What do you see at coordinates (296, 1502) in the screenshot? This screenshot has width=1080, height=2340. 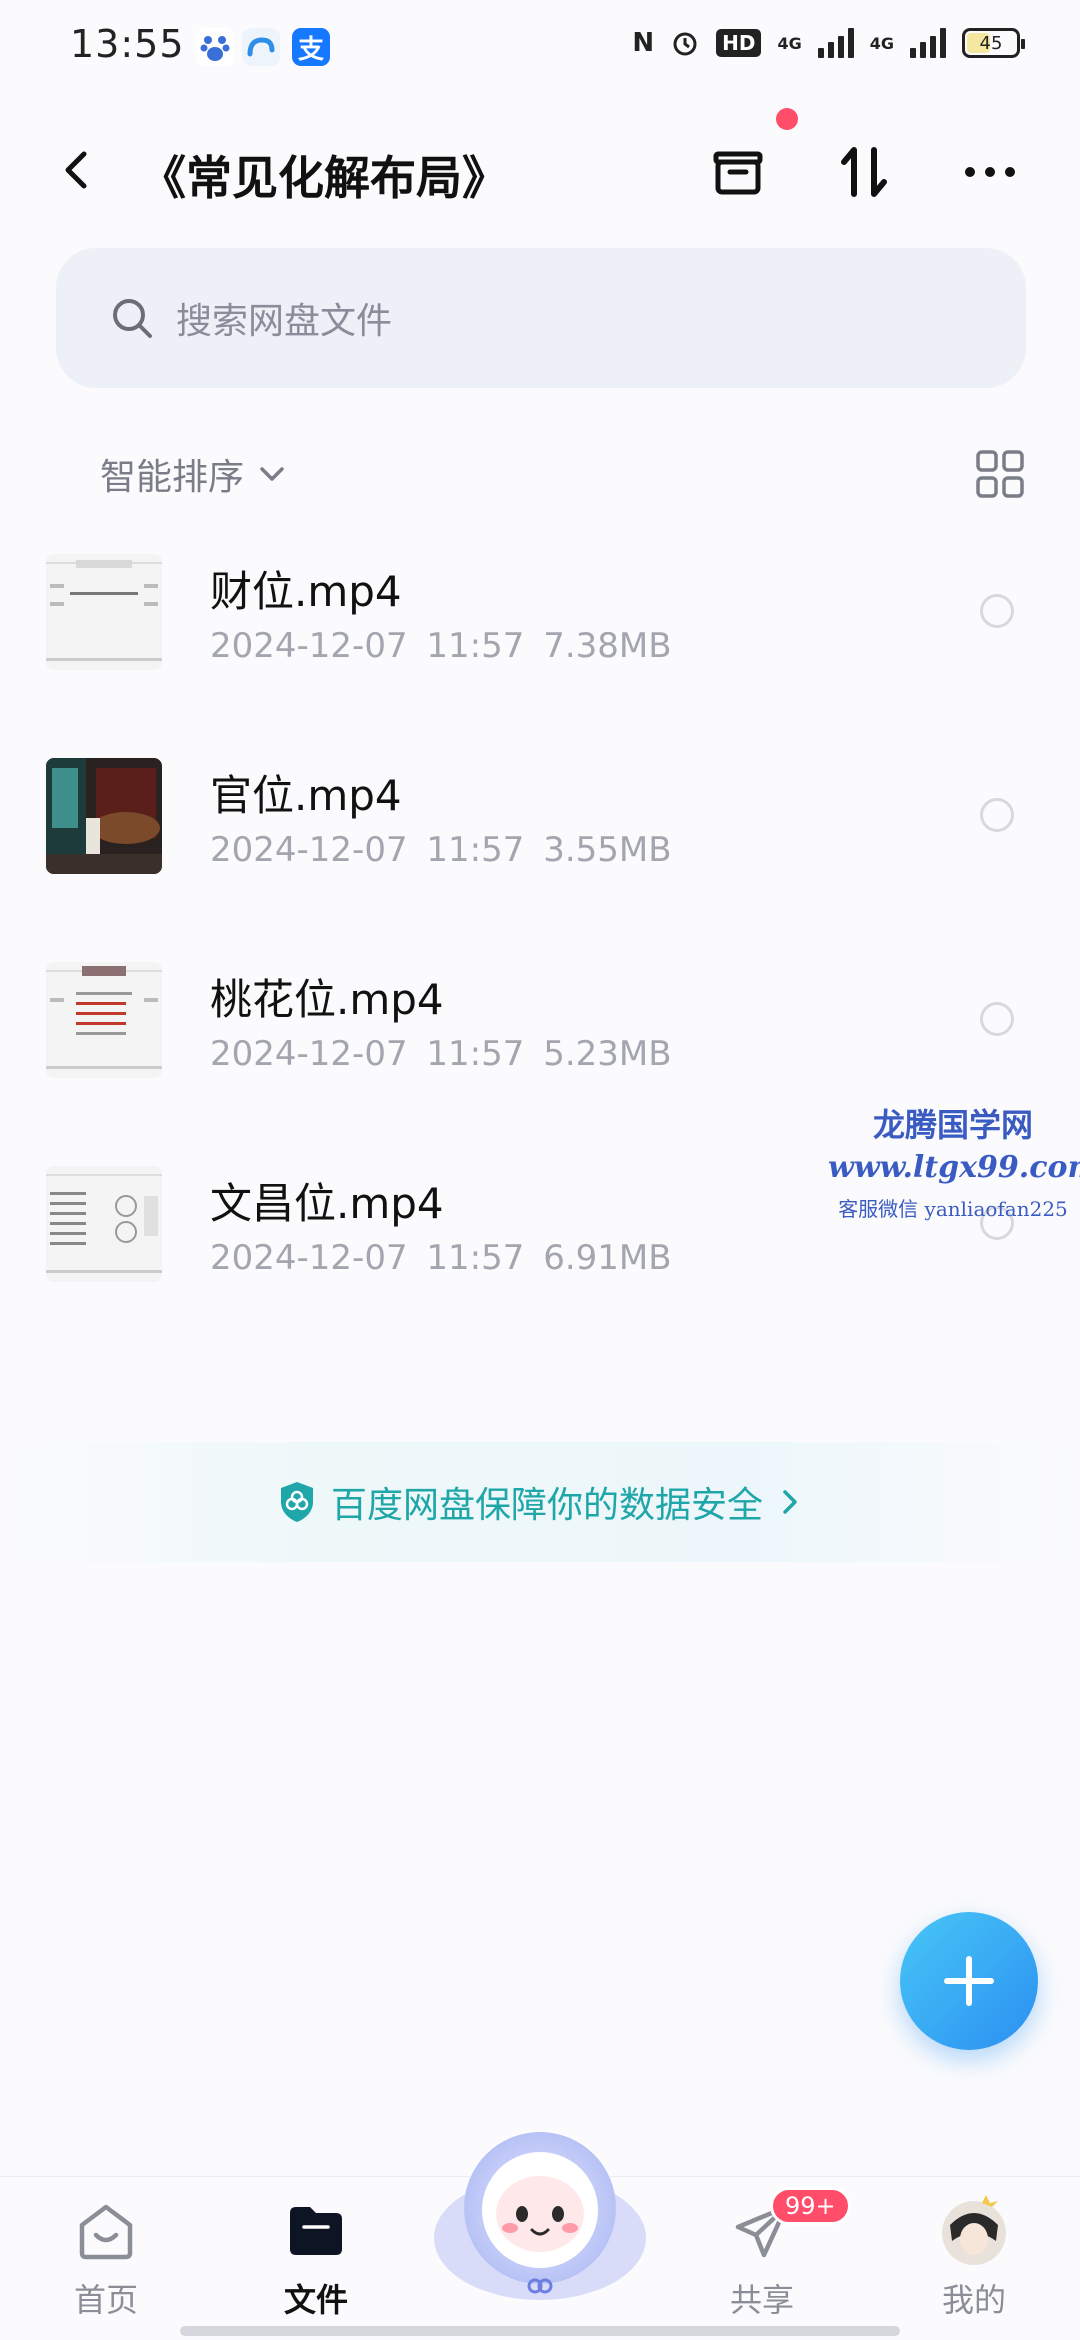 I see `shield-icon` at bounding box center [296, 1502].